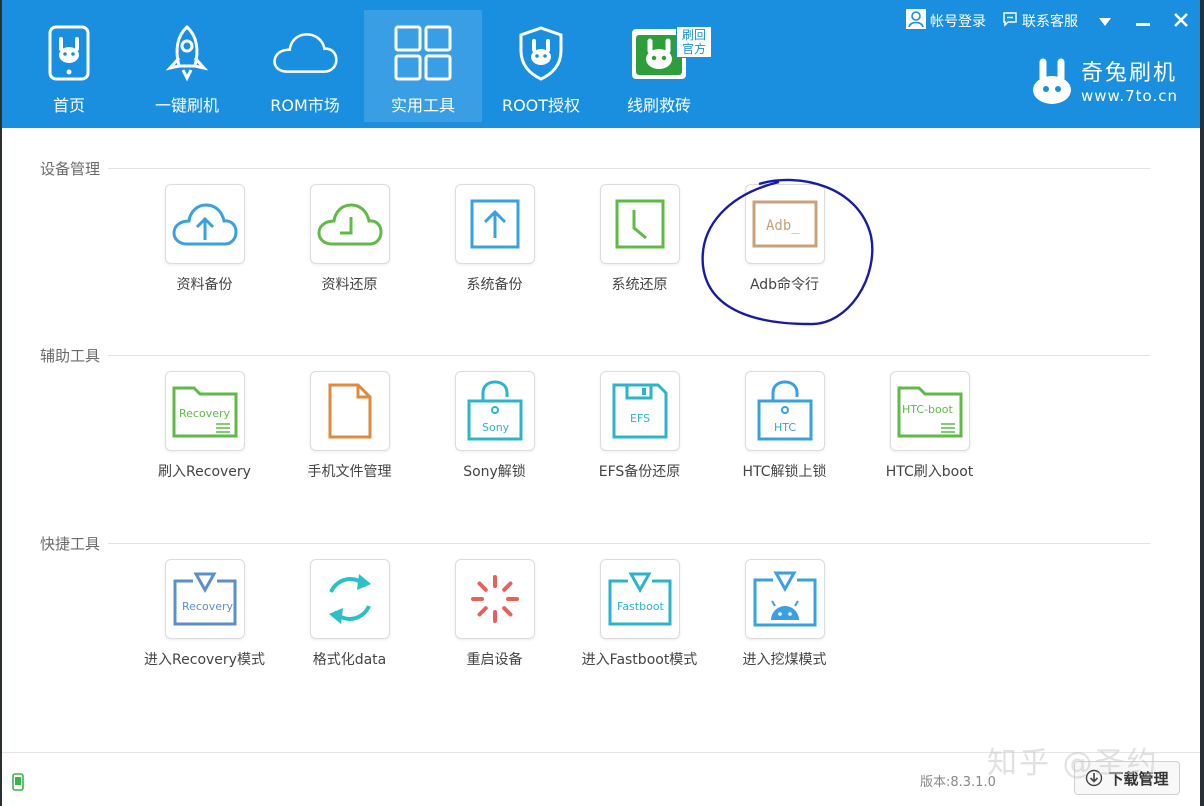 This screenshot has height=806, width=1204. What do you see at coordinates (349, 224) in the screenshot?
I see `cloud-restore-icon` at bounding box center [349, 224].